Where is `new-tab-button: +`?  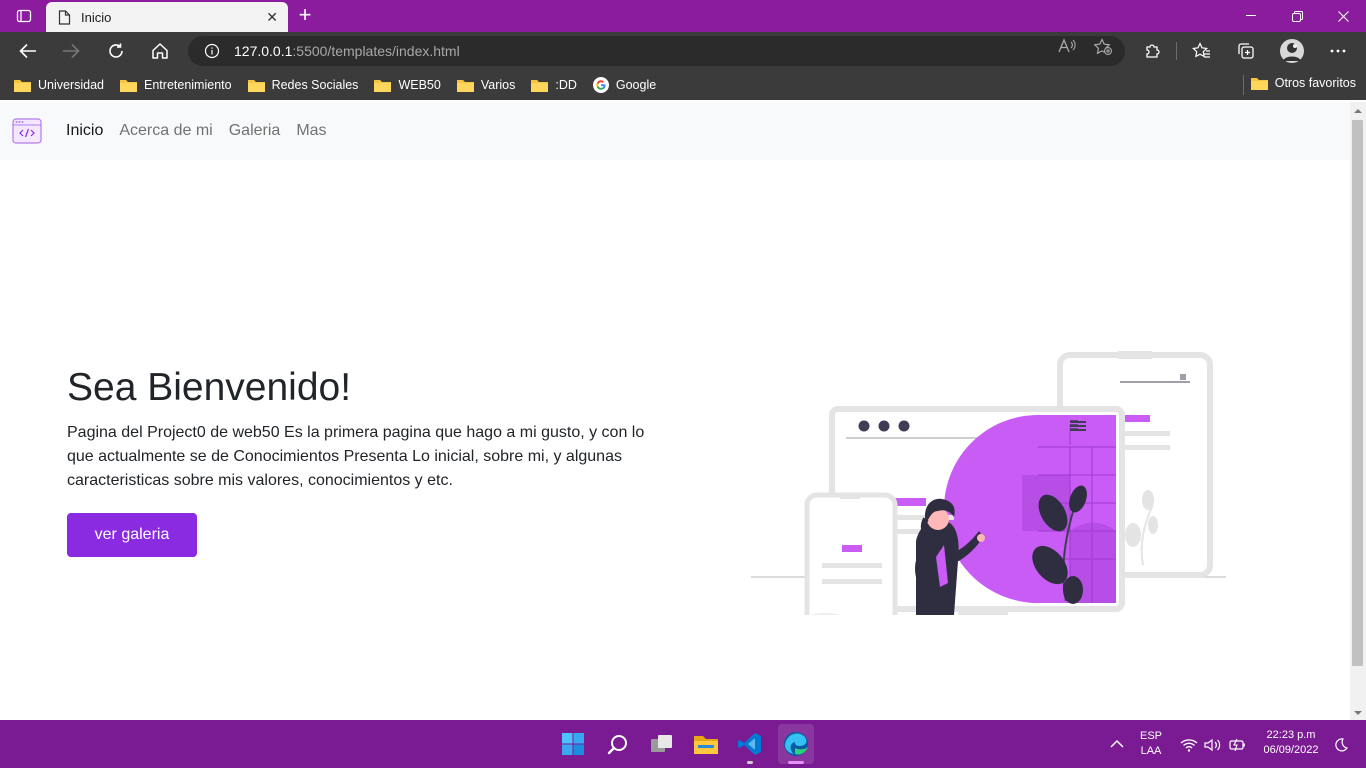
new-tab-button: + is located at coordinates (305, 16).